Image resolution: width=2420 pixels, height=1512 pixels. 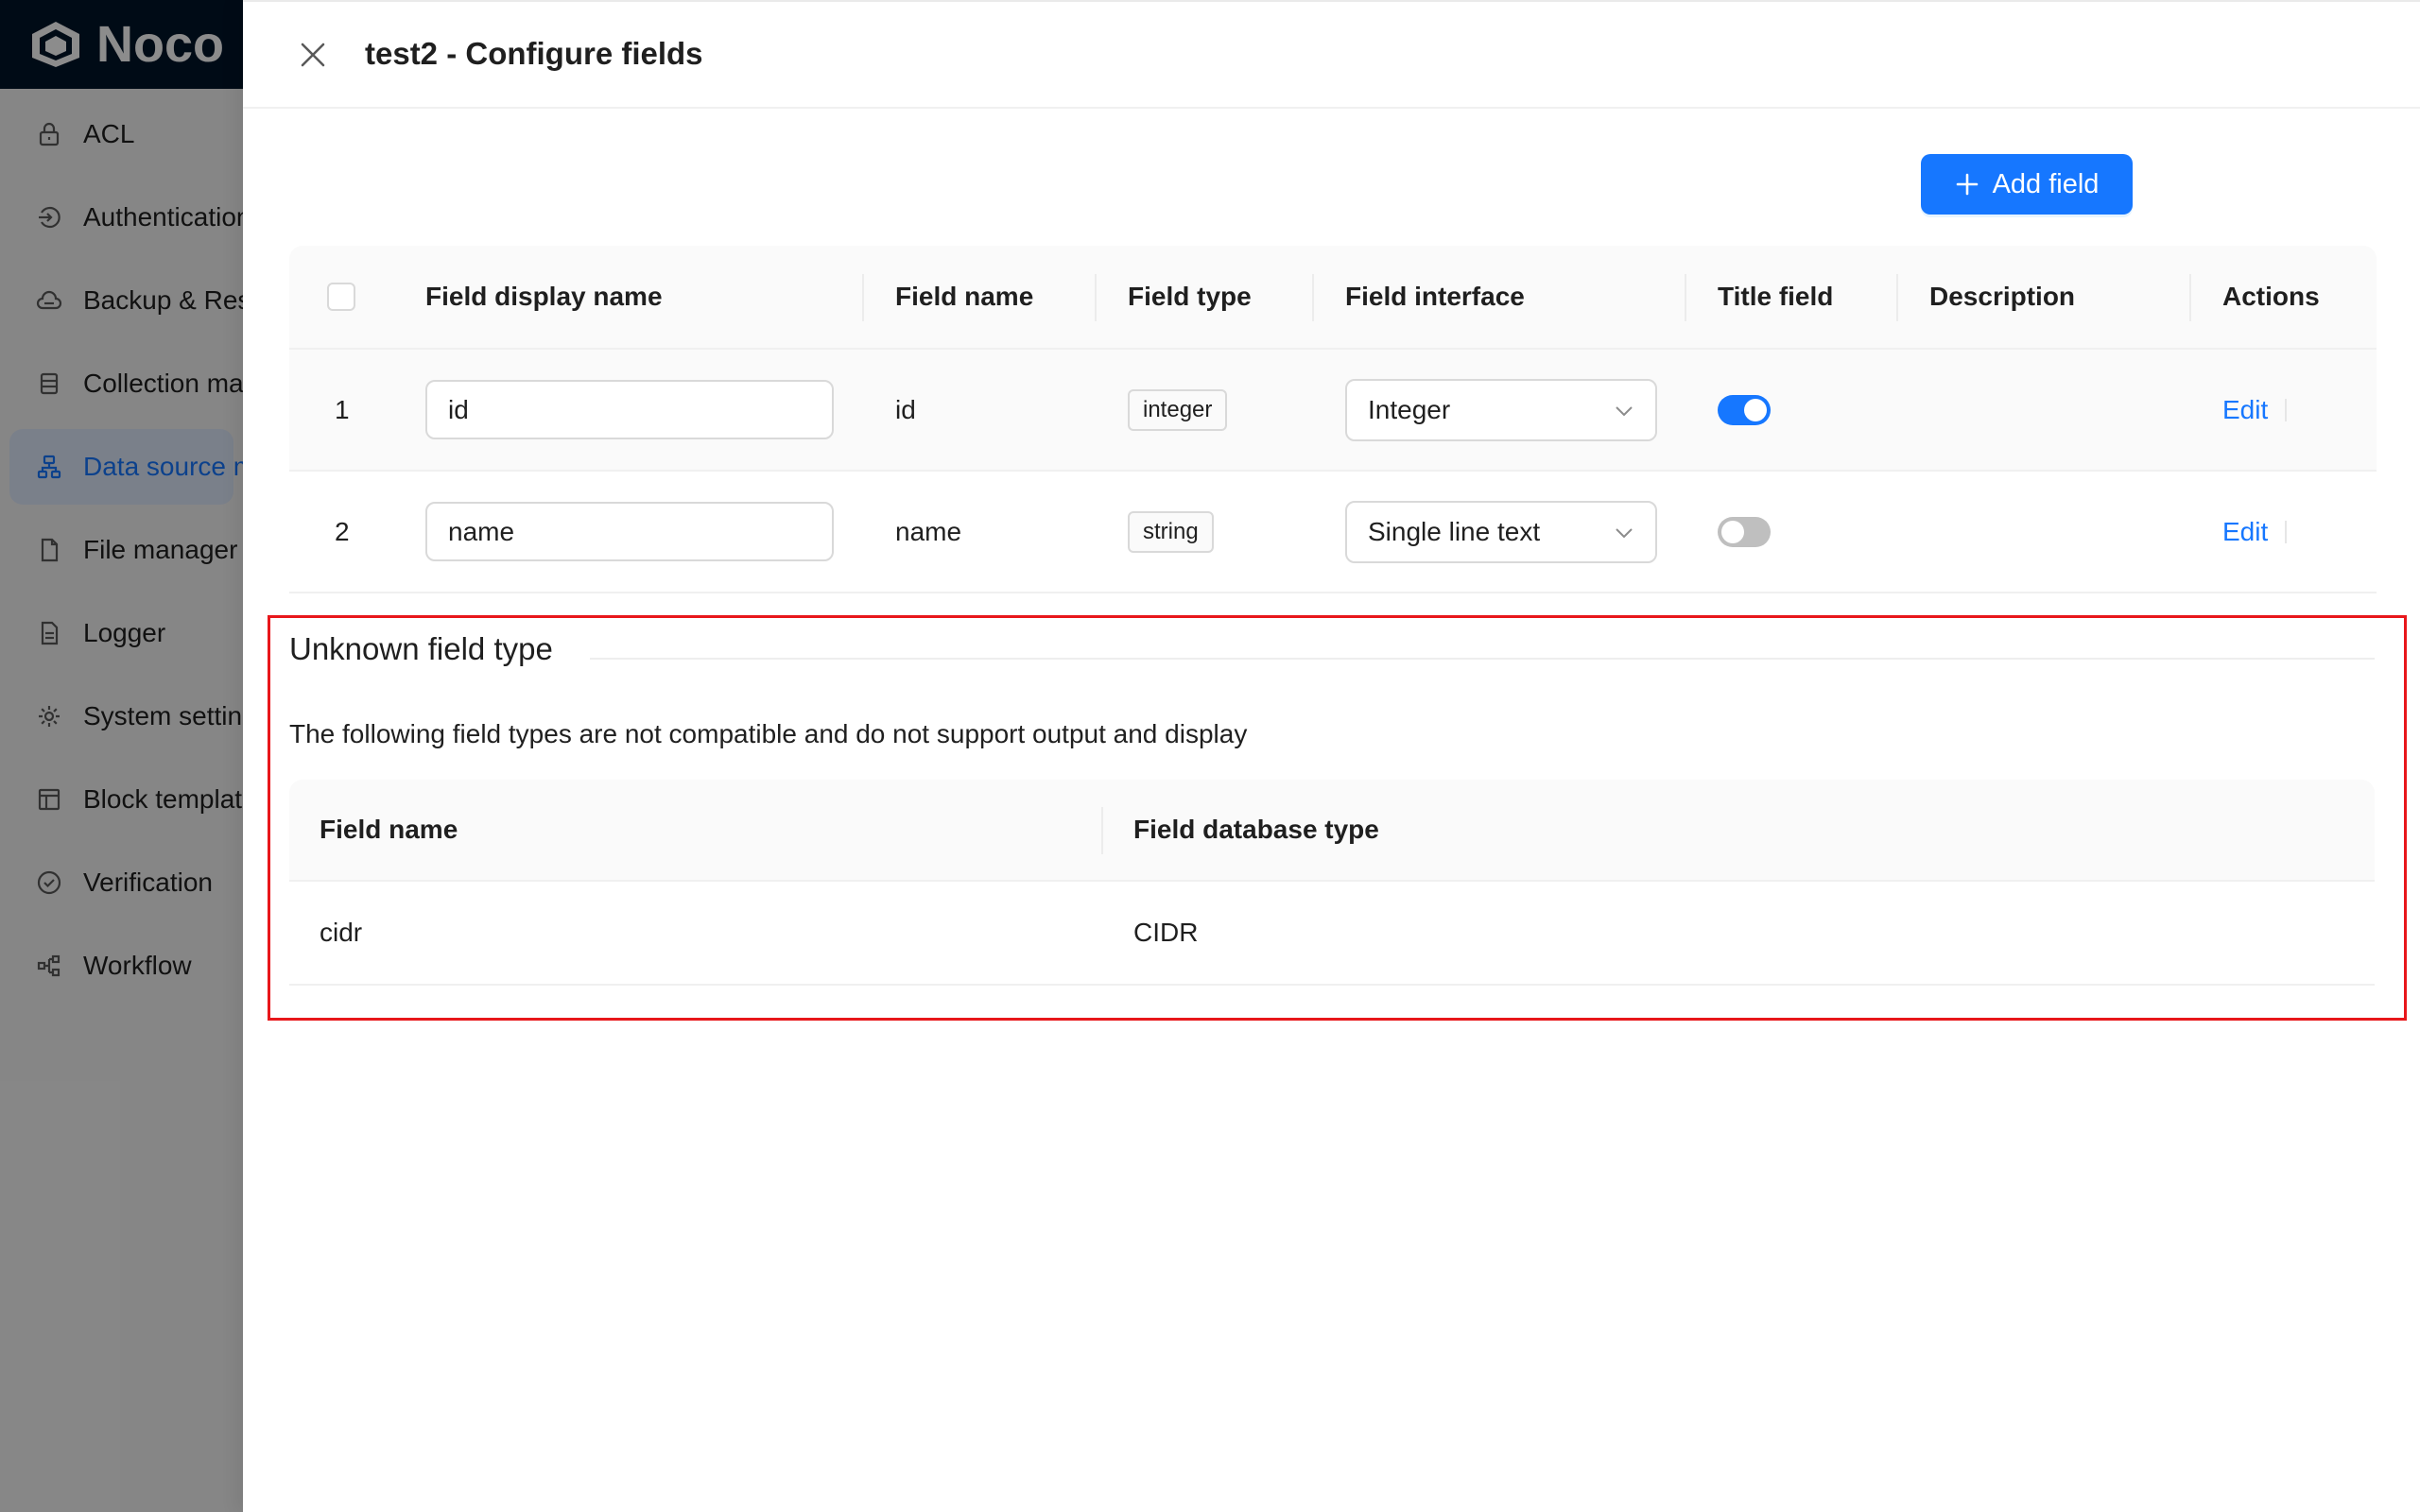 What do you see at coordinates (1333, 411) in the screenshot?
I see `table-row: 1 id integer Integer Edit` at bounding box center [1333, 411].